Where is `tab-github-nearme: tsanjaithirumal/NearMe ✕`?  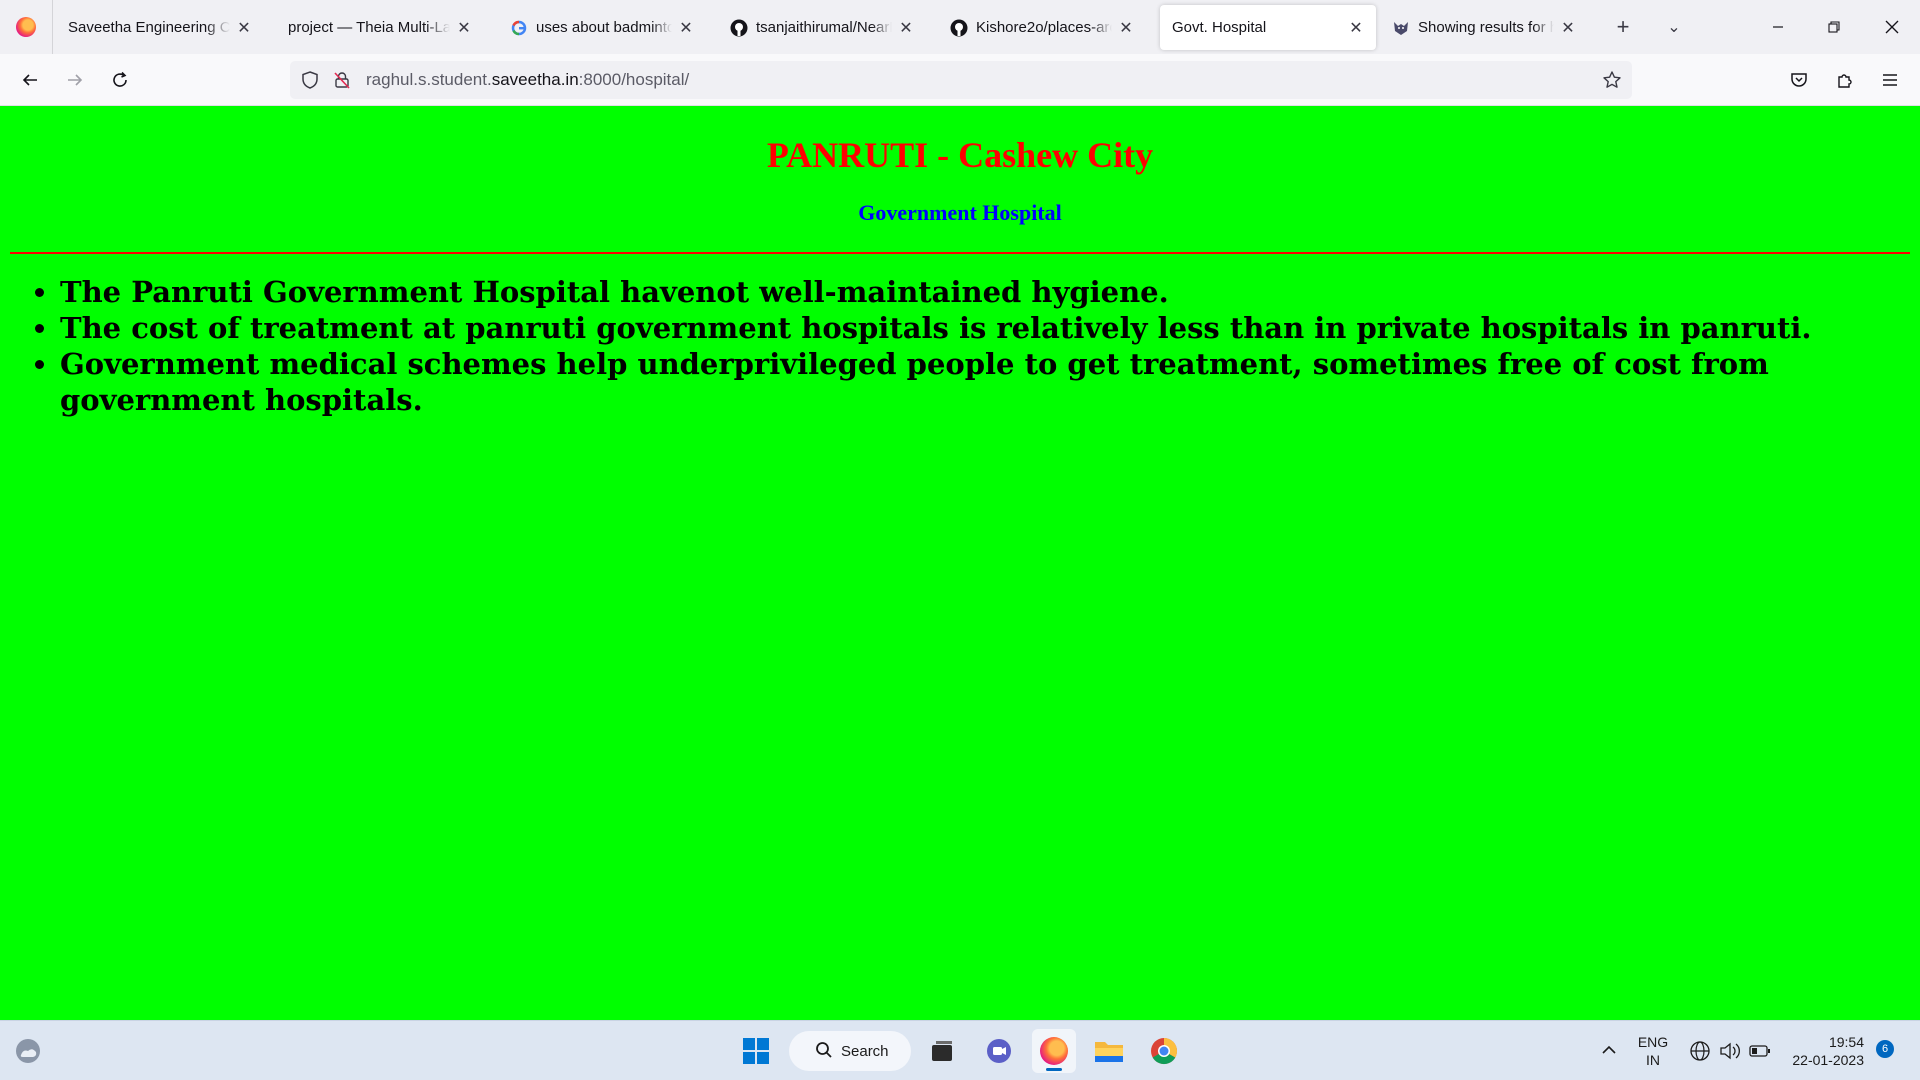 tab-github-nearme: tsanjaithirumal/NearMe ✕ is located at coordinates (822, 27).